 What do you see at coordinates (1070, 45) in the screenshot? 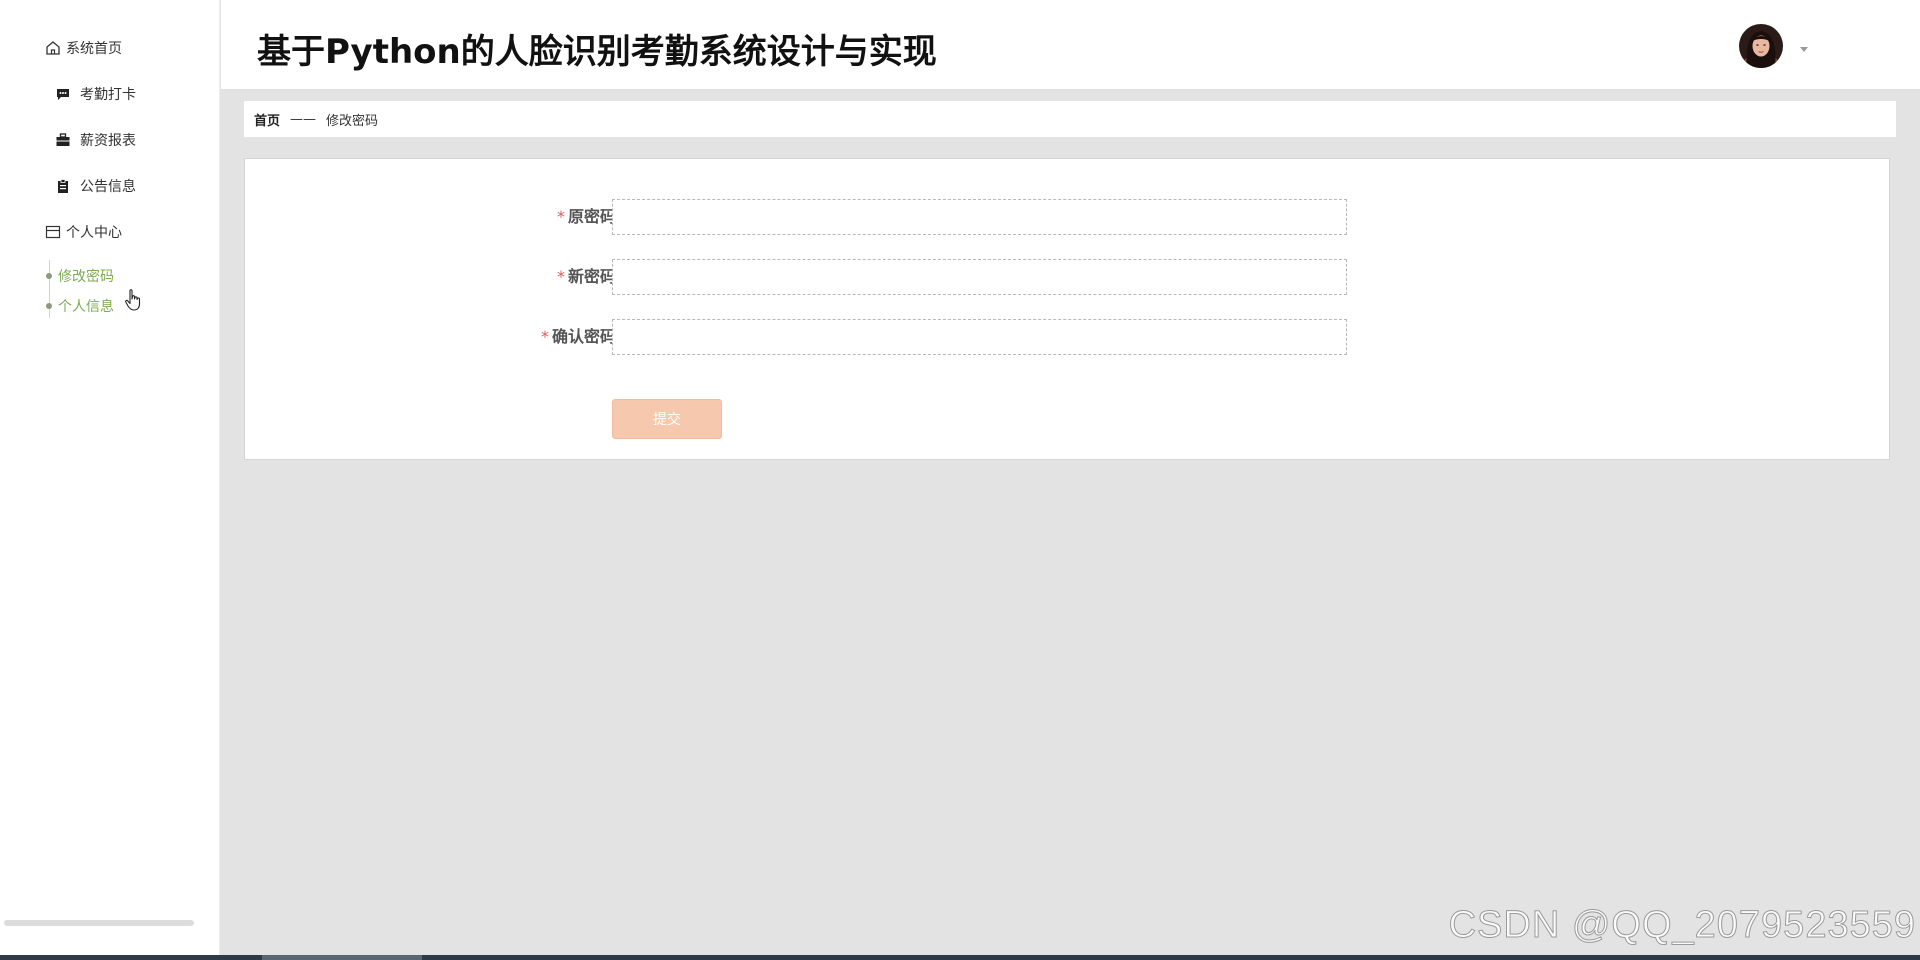
I see `top-header: 基于Python的人脸识别考勤系统设计与实现` at bounding box center [1070, 45].